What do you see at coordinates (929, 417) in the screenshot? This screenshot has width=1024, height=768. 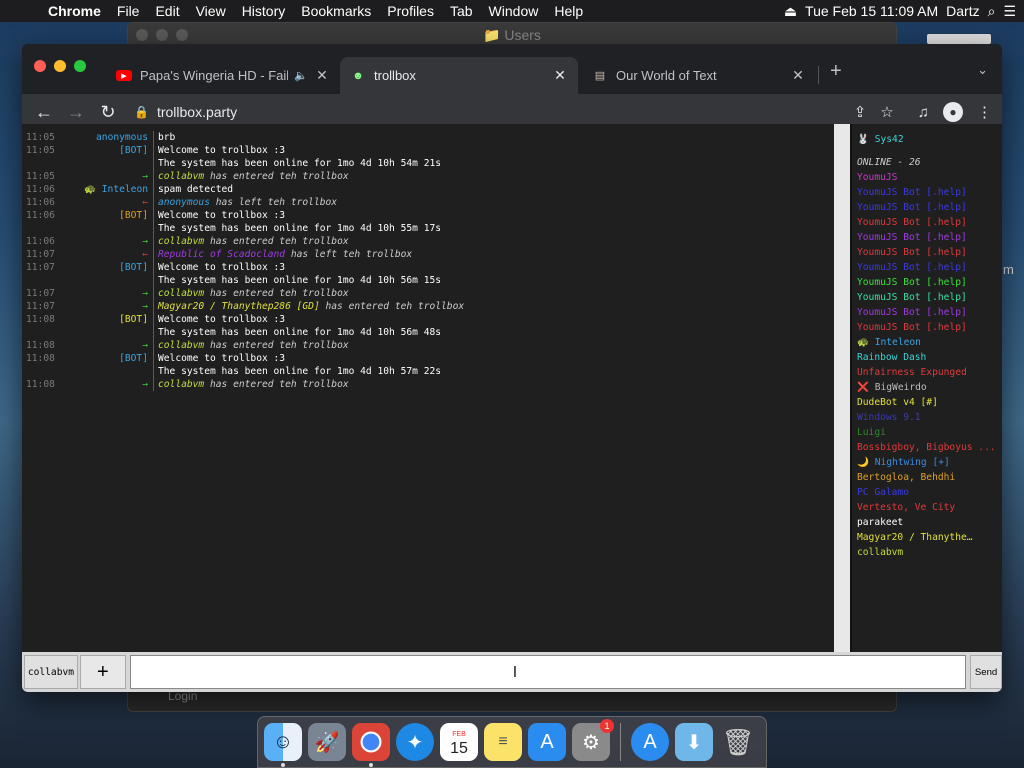 I see `user-list-item: Windows 9.1` at bounding box center [929, 417].